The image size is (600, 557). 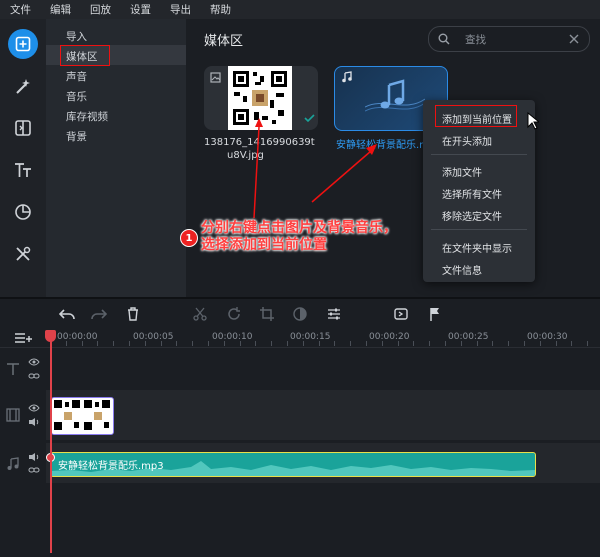 What do you see at coordinates (323, 415) in the screenshot?
I see `video-track-lane` at bounding box center [323, 415].